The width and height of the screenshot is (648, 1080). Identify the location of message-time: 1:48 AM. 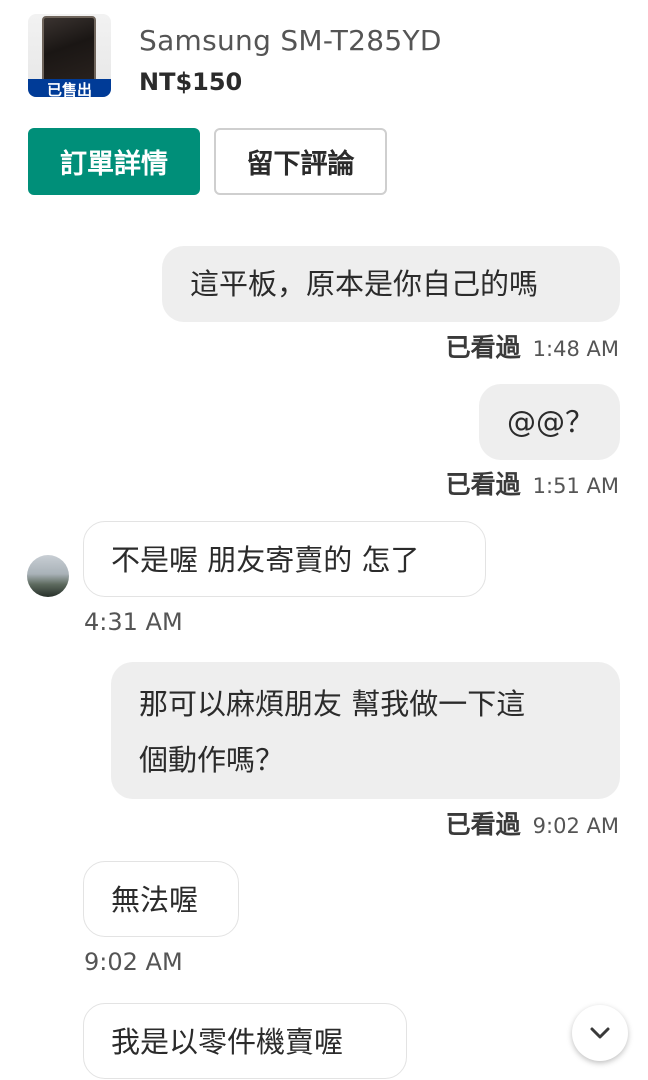
(575, 349).